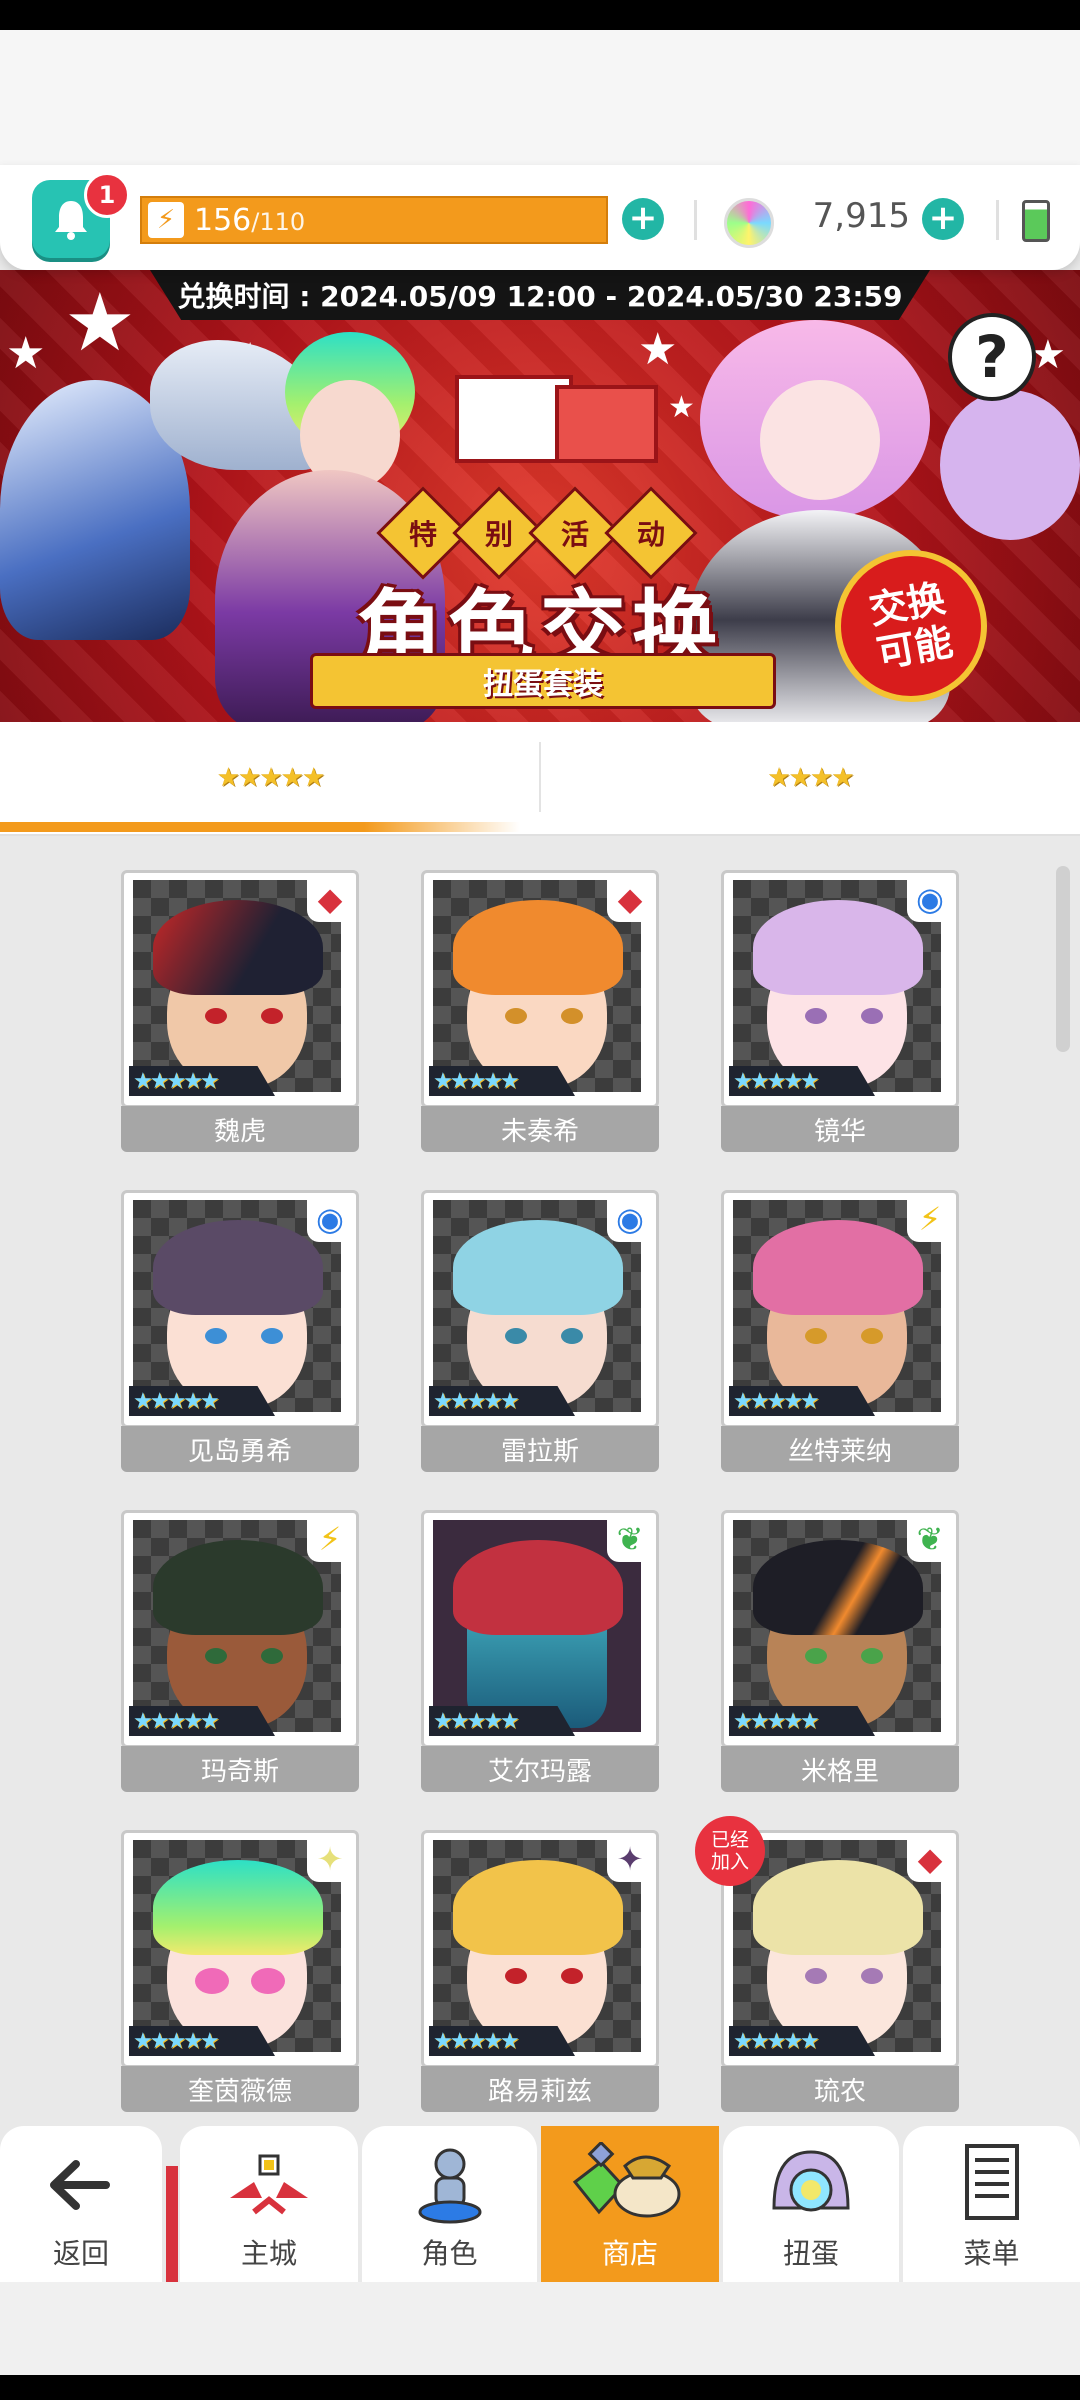 The height and width of the screenshot is (2400, 1080). Describe the element at coordinates (1036, 221) in the screenshot. I see `battery-icon` at that location.